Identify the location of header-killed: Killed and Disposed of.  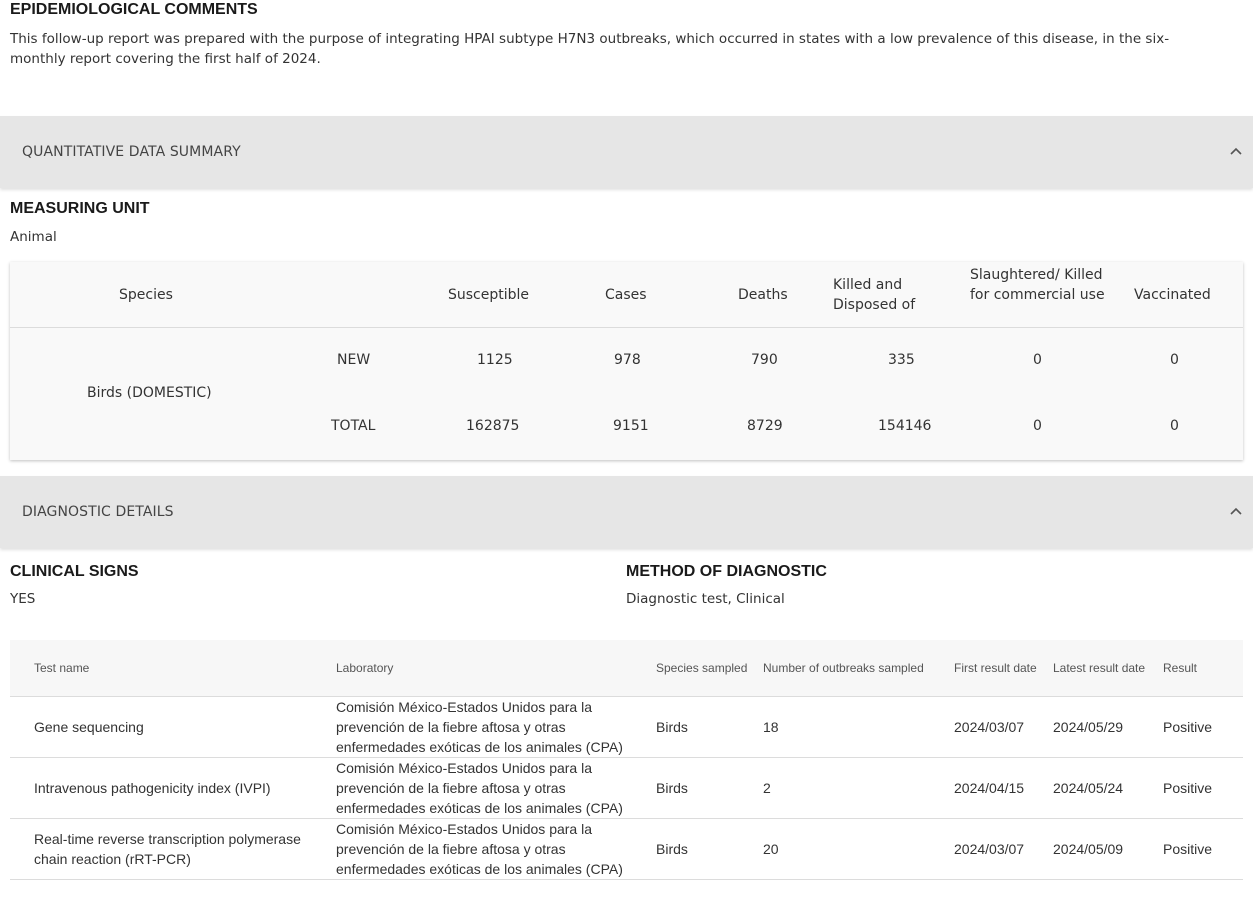
(874, 295).